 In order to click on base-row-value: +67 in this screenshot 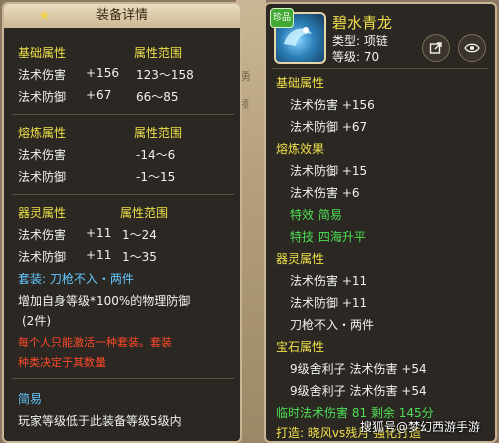, I will do `click(99, 95)`.